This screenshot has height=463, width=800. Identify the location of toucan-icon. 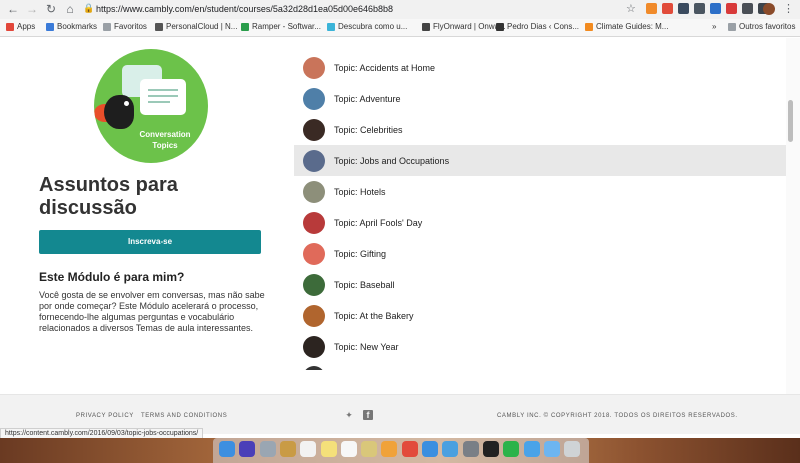
(119, 112).